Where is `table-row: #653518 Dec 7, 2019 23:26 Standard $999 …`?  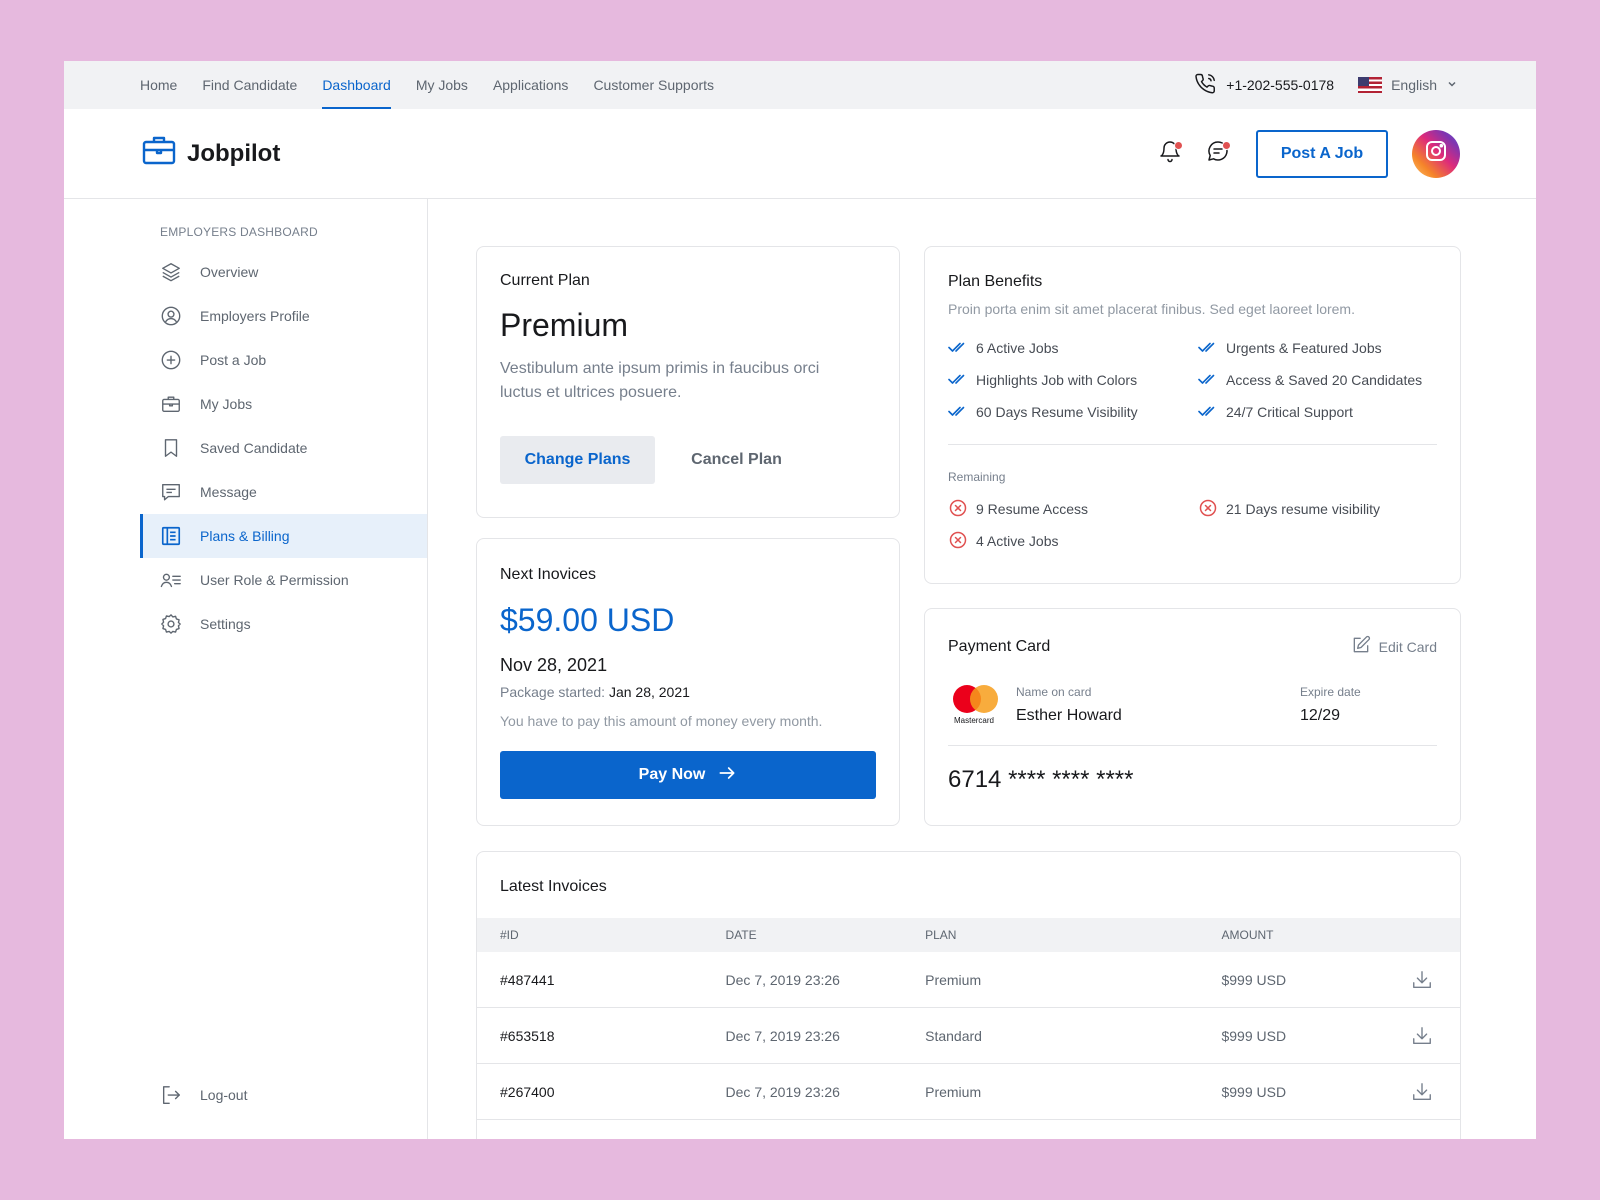
table-row: #653518 Dec 7, 2019 23:26 Standard $999 … is located at coordinates (968, 1036).